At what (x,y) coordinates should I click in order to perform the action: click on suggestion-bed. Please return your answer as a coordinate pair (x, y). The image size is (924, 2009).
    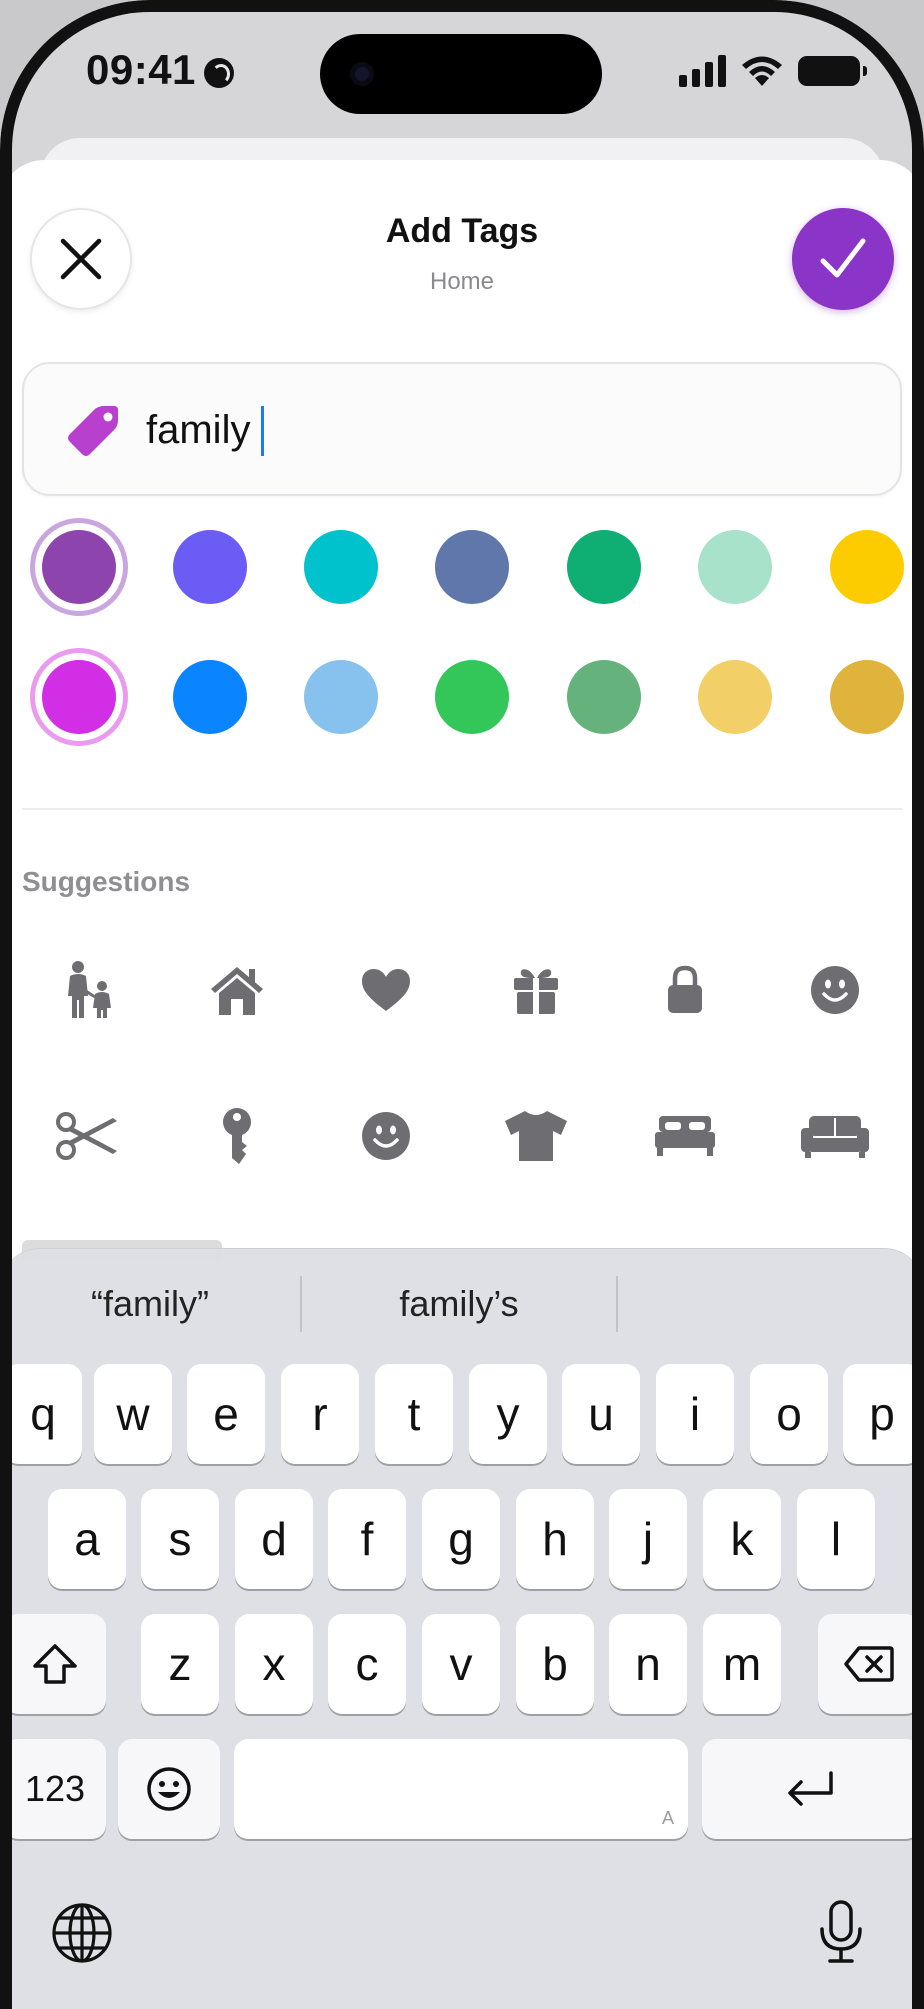
    Looking at the image, I should click on (685, 1136).